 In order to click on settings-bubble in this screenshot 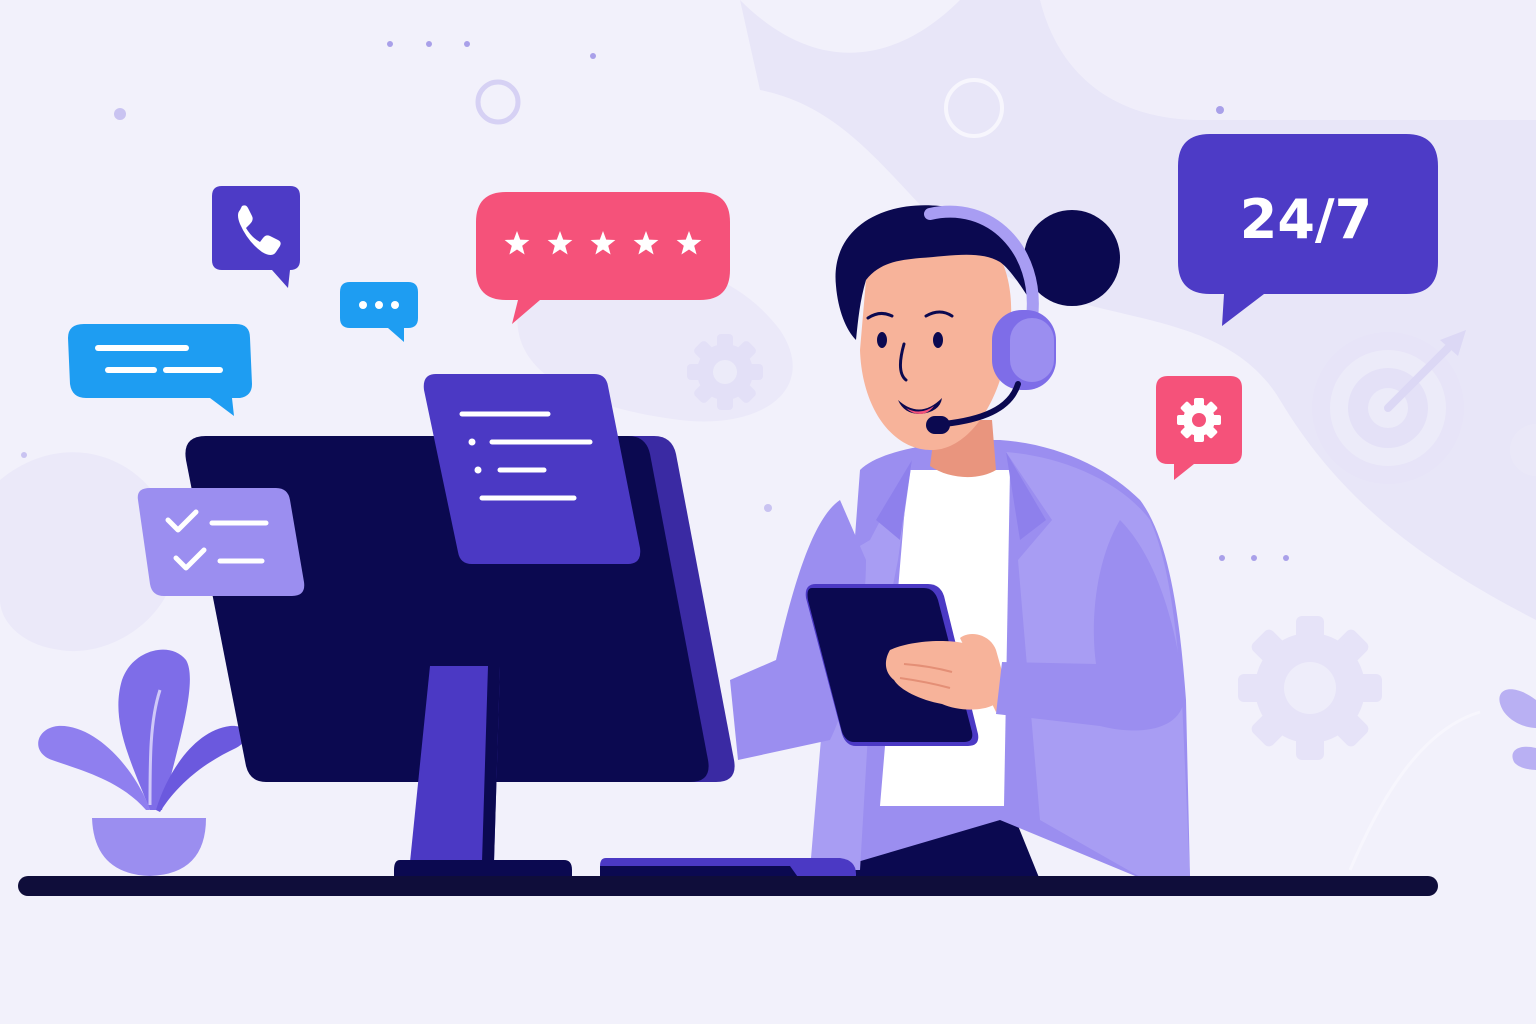, I will do `click(1199, 428)`.